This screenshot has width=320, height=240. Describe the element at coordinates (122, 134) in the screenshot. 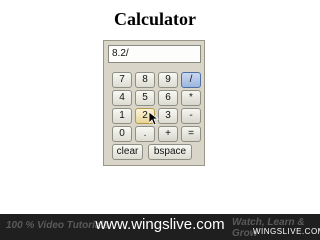

I see `key-0-button: 0` at that location.